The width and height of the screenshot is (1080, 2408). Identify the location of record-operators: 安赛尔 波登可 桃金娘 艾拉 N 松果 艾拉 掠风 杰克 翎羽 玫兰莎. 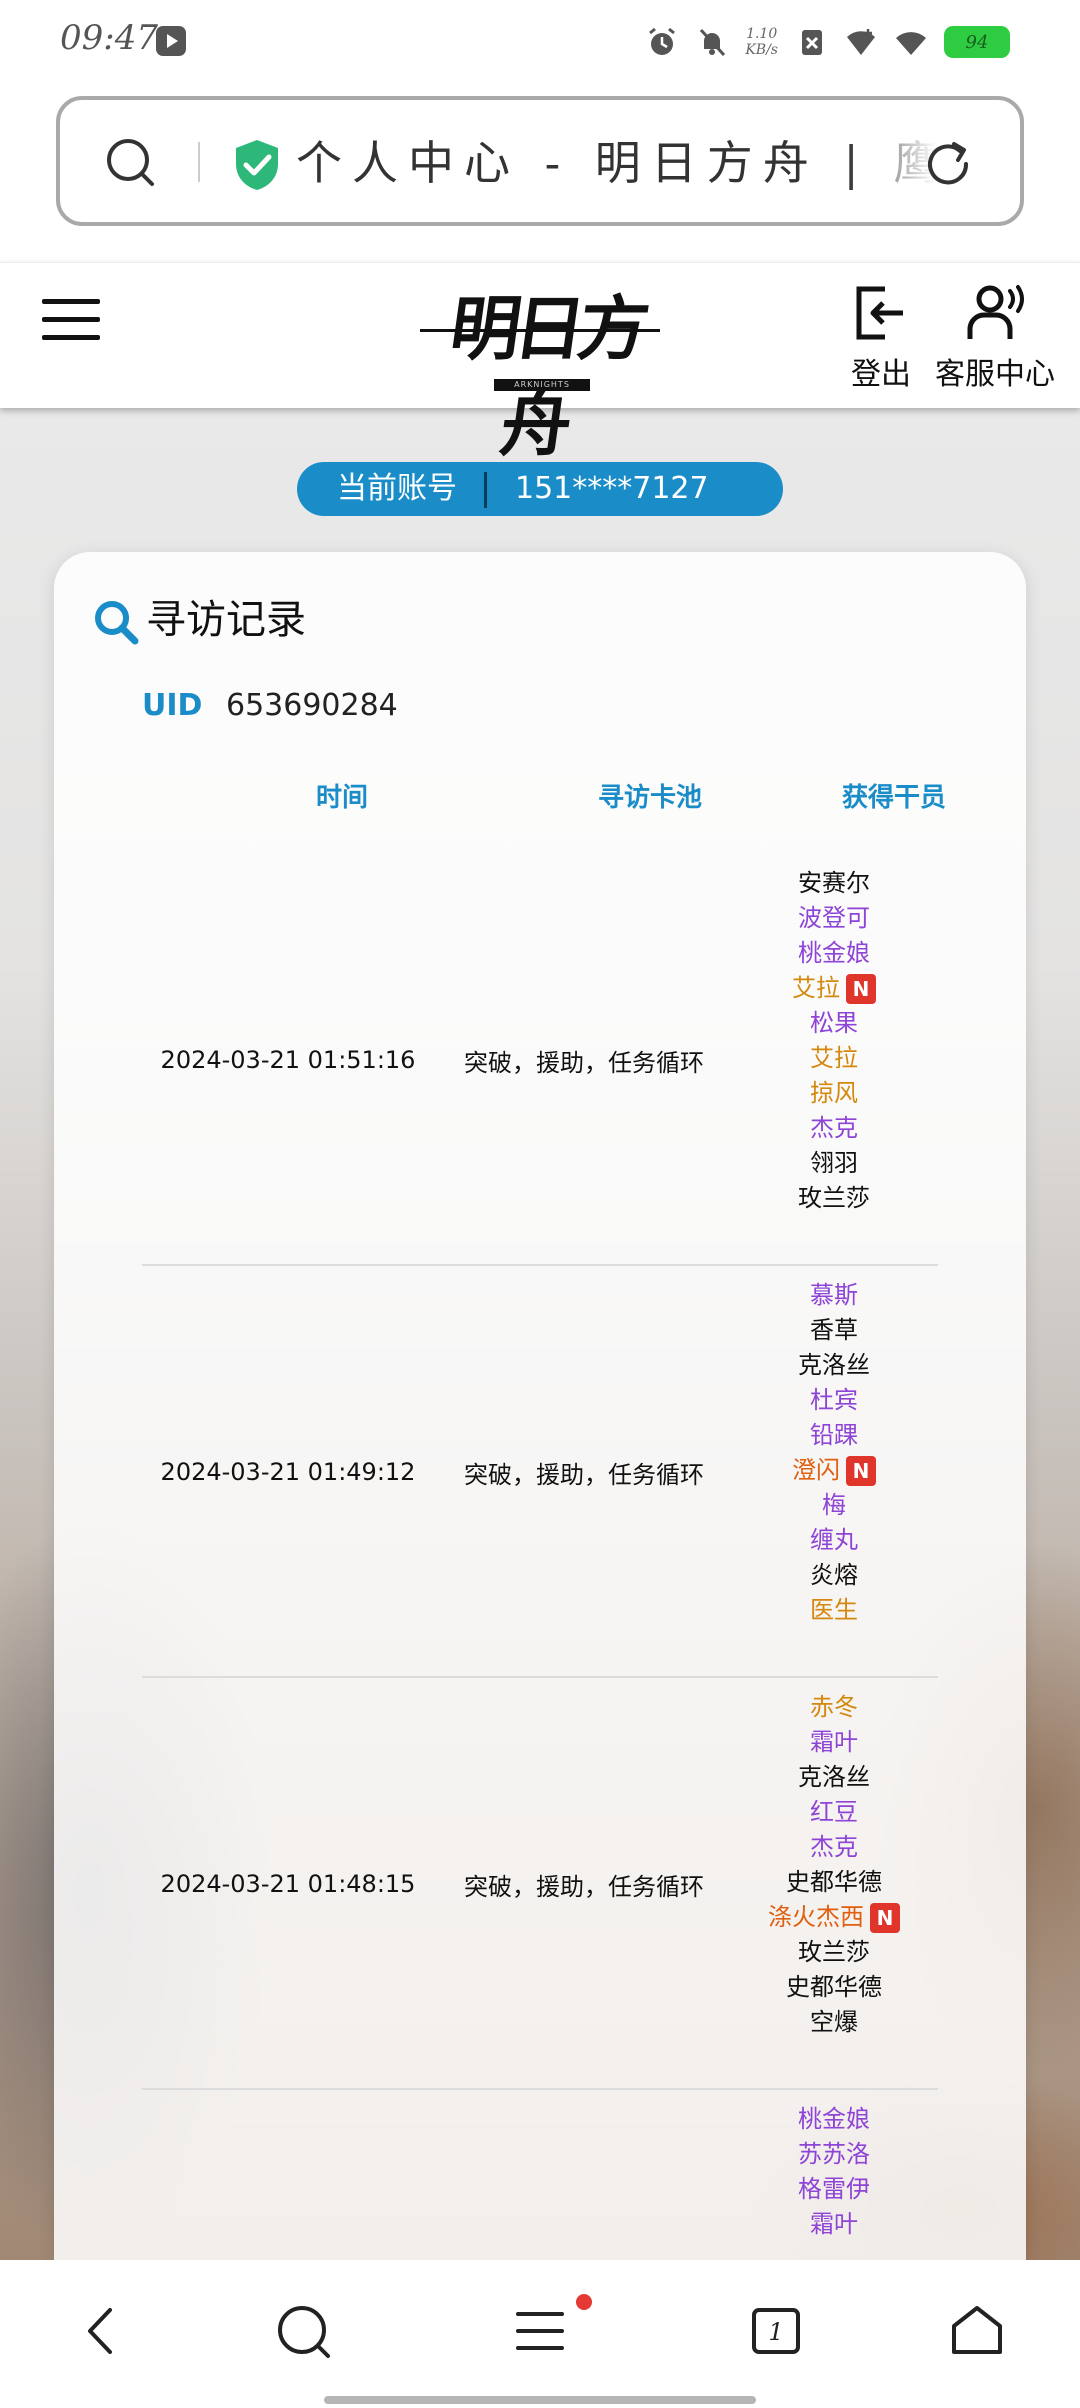
(834, 1041).